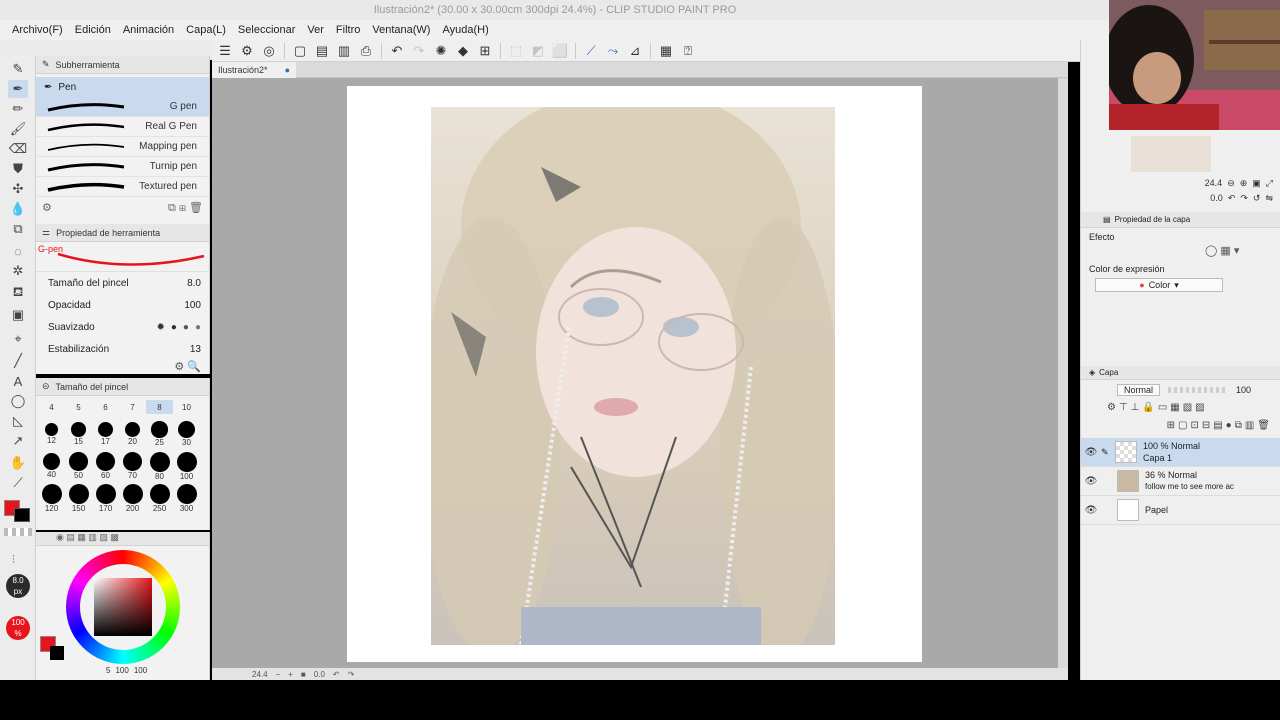 This screenshot has height=720, width=1280. Describe the element at coordinates (18, 109) in the screenshot. I see `pencil-icon: ✏` at that location.